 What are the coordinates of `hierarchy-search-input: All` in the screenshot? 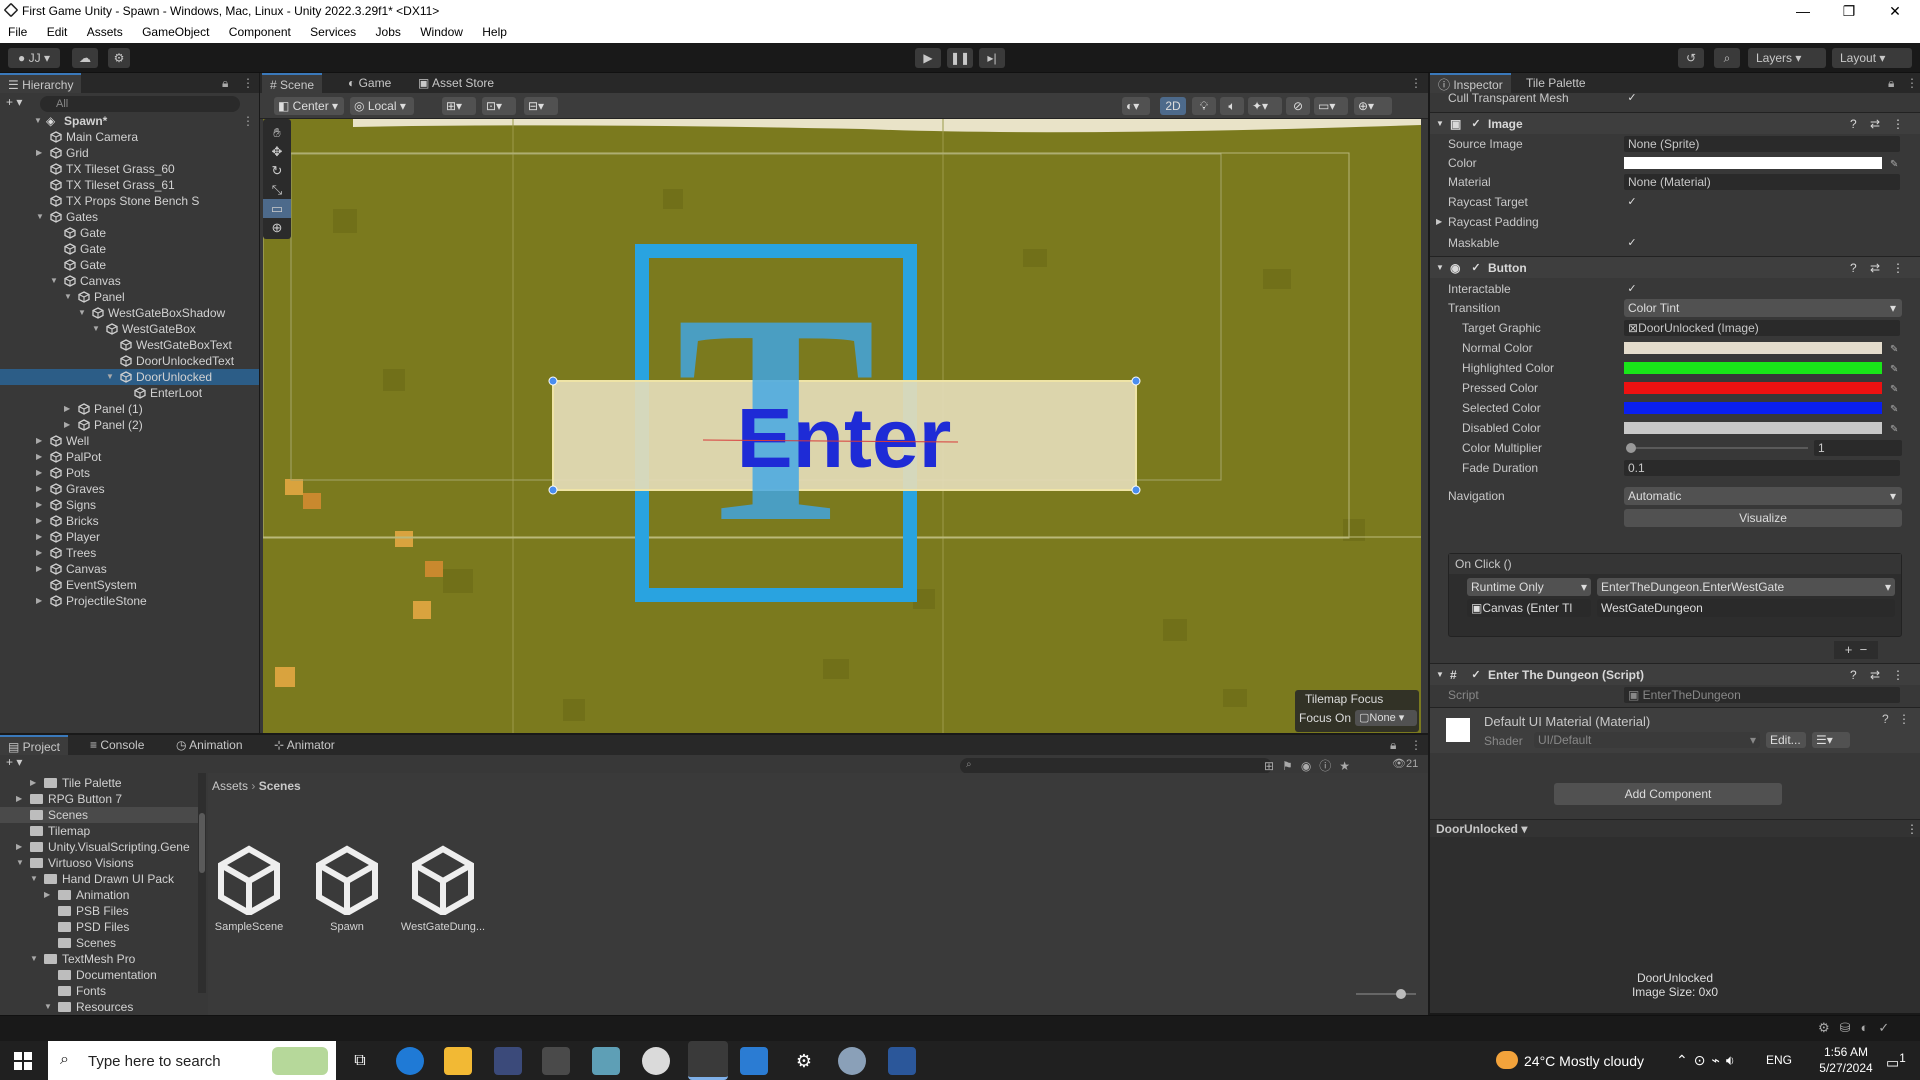 It's located at (140, 104).